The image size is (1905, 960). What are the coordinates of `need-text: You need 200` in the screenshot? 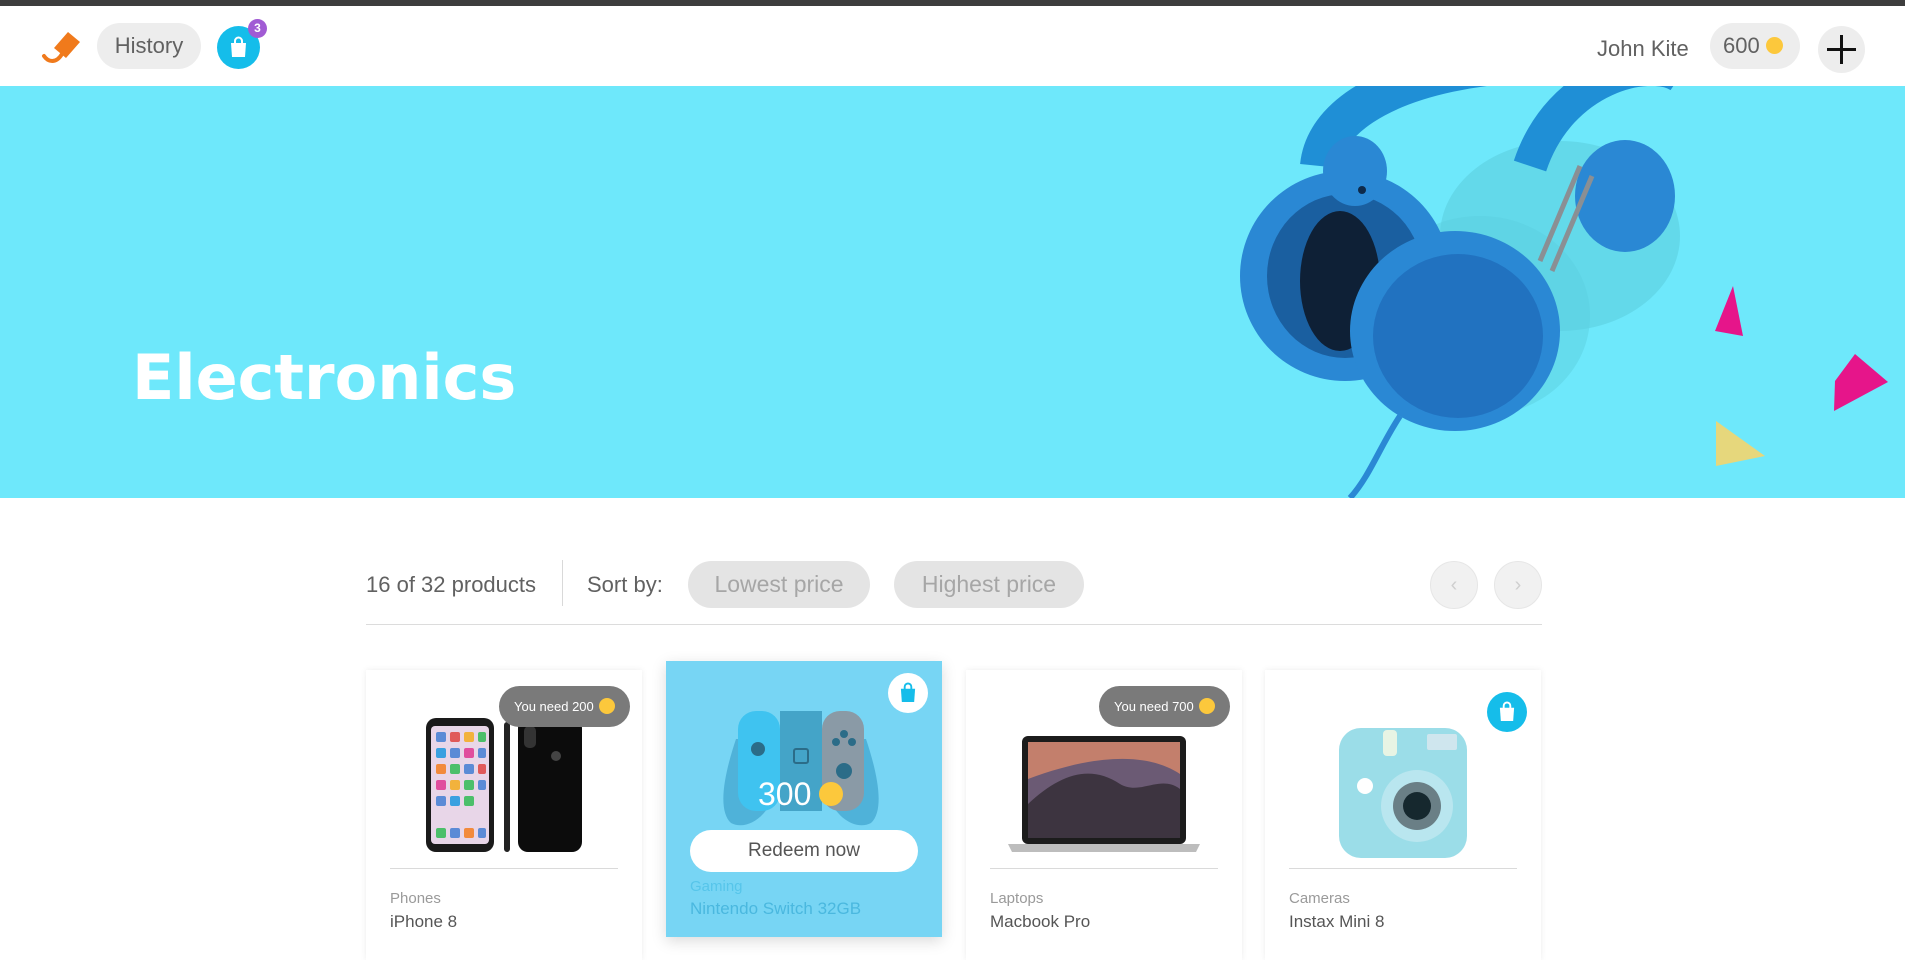 It's located at (554, 706).